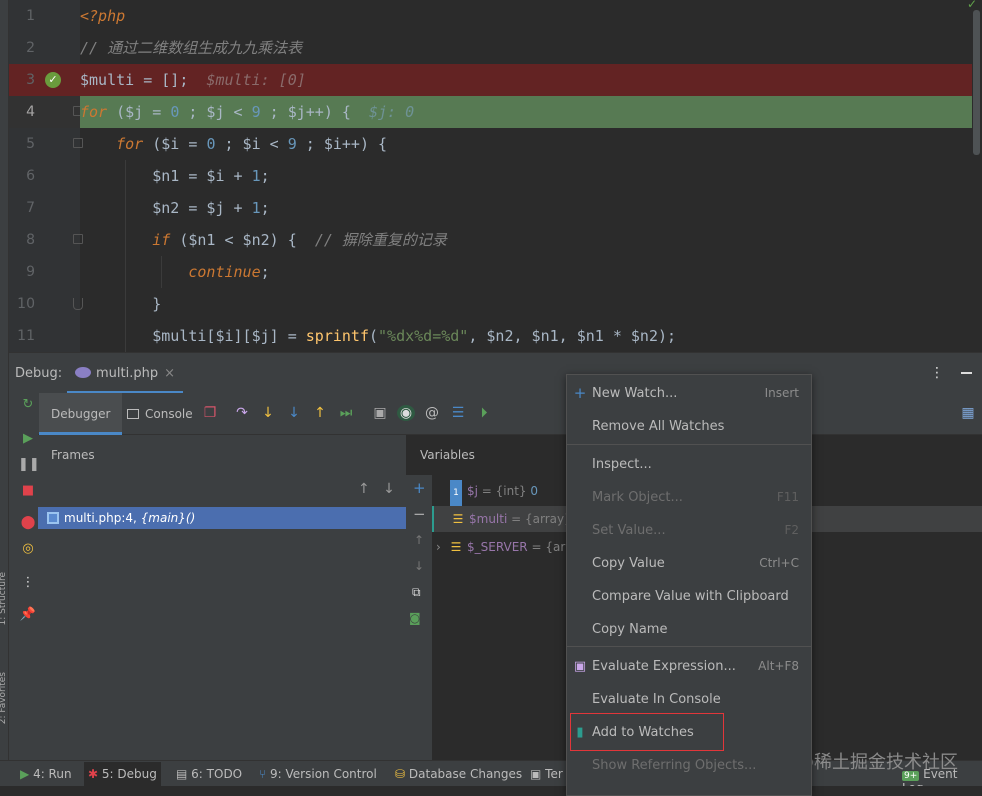 This screenshot has width=982, height=796. Describe the element at coordinates (73, 455) in the screenshot. I see `frames-title: Frames` at that location.